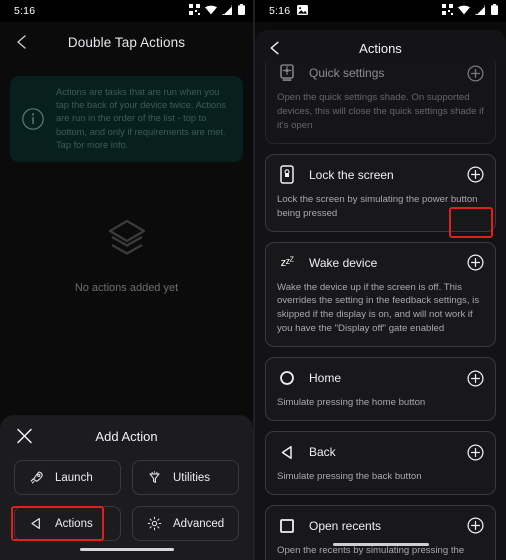 Image resolution: width=506 pixels, height=560 pixels. What do you see at coordinates (349, 477) in the screenshot?
I see `action-description: Simulate pressing the back button` at bounding box center [349, 477].